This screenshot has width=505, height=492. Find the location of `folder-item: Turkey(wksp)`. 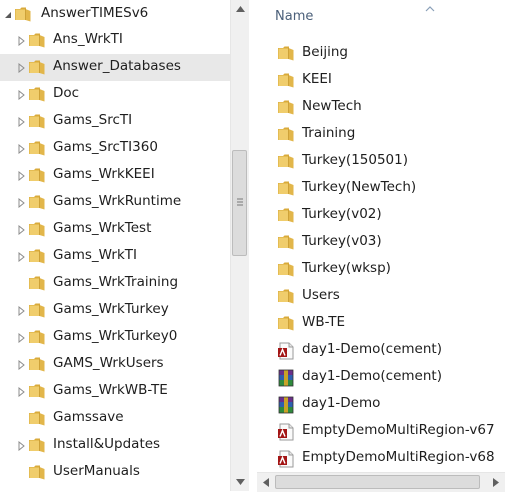

folder-item: Turkey(wksp) is located at coordinates (381, 269).